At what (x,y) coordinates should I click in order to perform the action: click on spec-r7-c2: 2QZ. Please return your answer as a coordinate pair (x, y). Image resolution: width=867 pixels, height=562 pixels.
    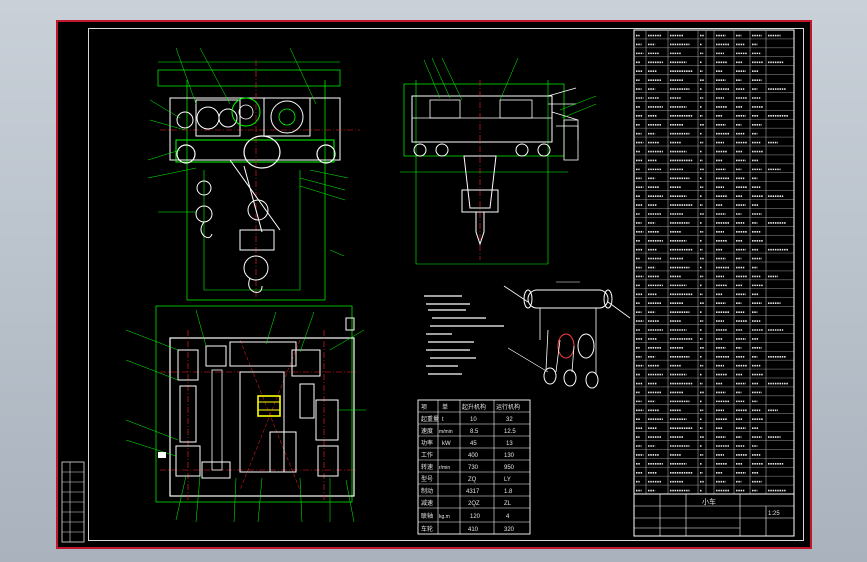
    Looking at the image, I should click on (474, 504).